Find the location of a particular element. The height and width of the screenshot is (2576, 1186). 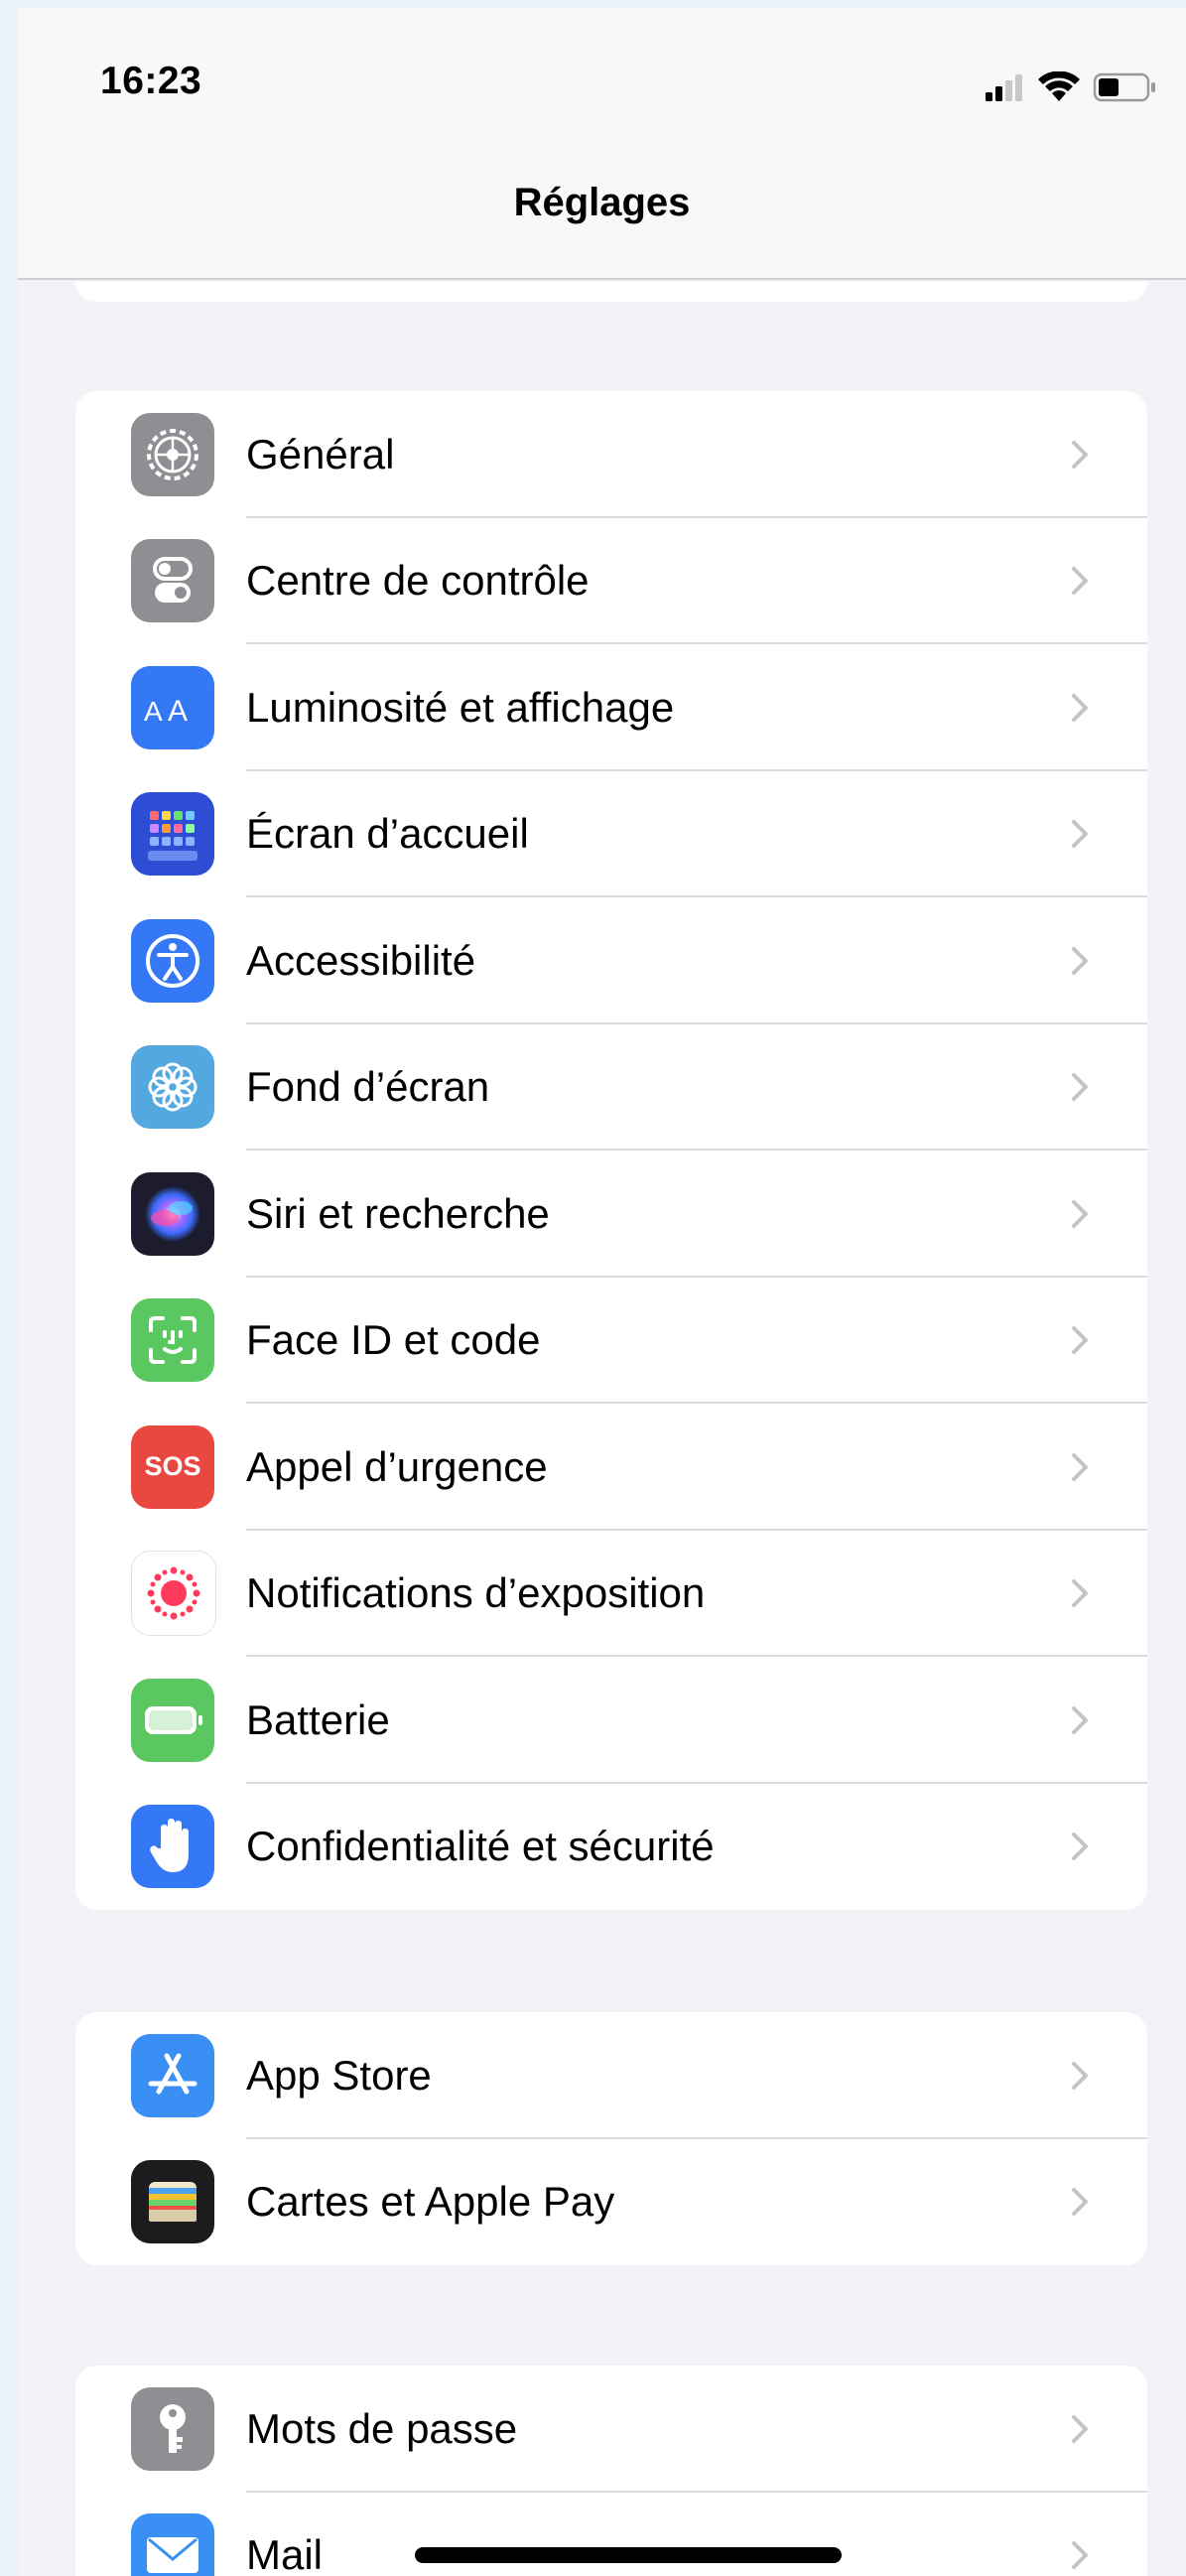

status-icons is located at coordinates (1070, 87).